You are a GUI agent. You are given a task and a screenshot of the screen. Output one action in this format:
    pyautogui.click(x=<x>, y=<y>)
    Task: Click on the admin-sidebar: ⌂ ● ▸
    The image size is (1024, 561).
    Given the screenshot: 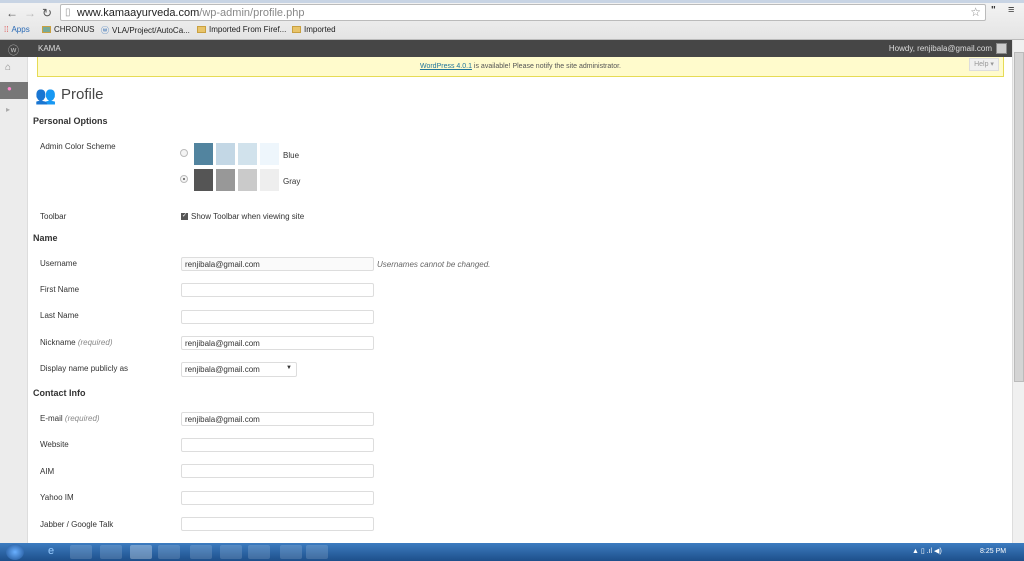 What is the action you would take?
    pyautogui.click(x=14, y=300)
    